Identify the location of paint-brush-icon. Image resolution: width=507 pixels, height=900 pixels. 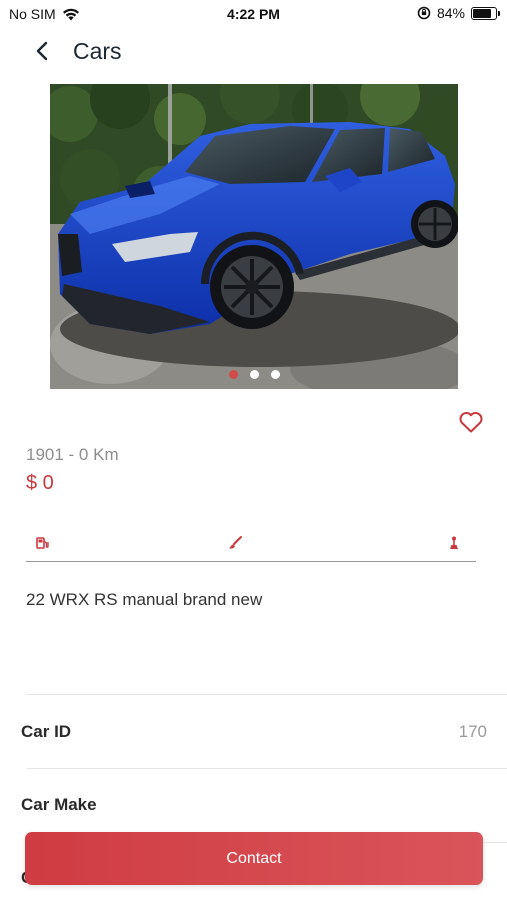
(235, 542).